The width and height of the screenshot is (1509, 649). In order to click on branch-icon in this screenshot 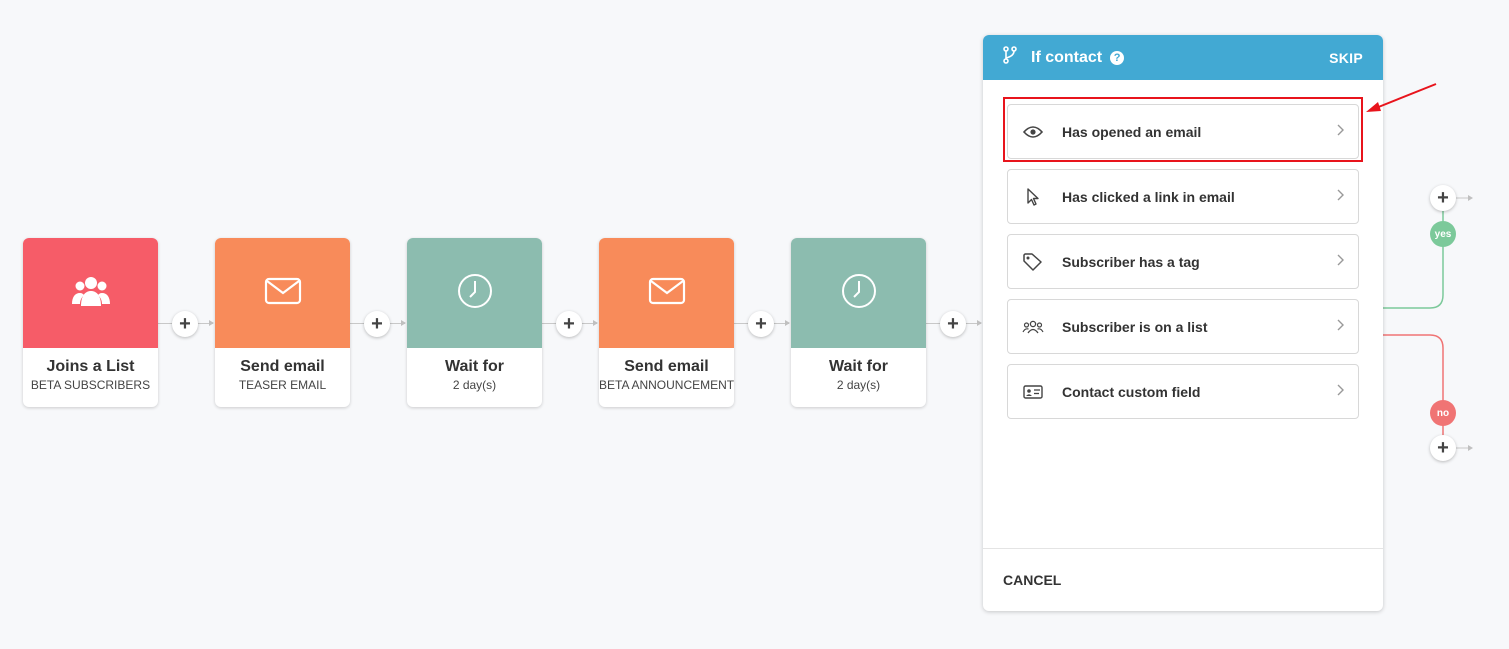, I will do `click(1010, 57)`.